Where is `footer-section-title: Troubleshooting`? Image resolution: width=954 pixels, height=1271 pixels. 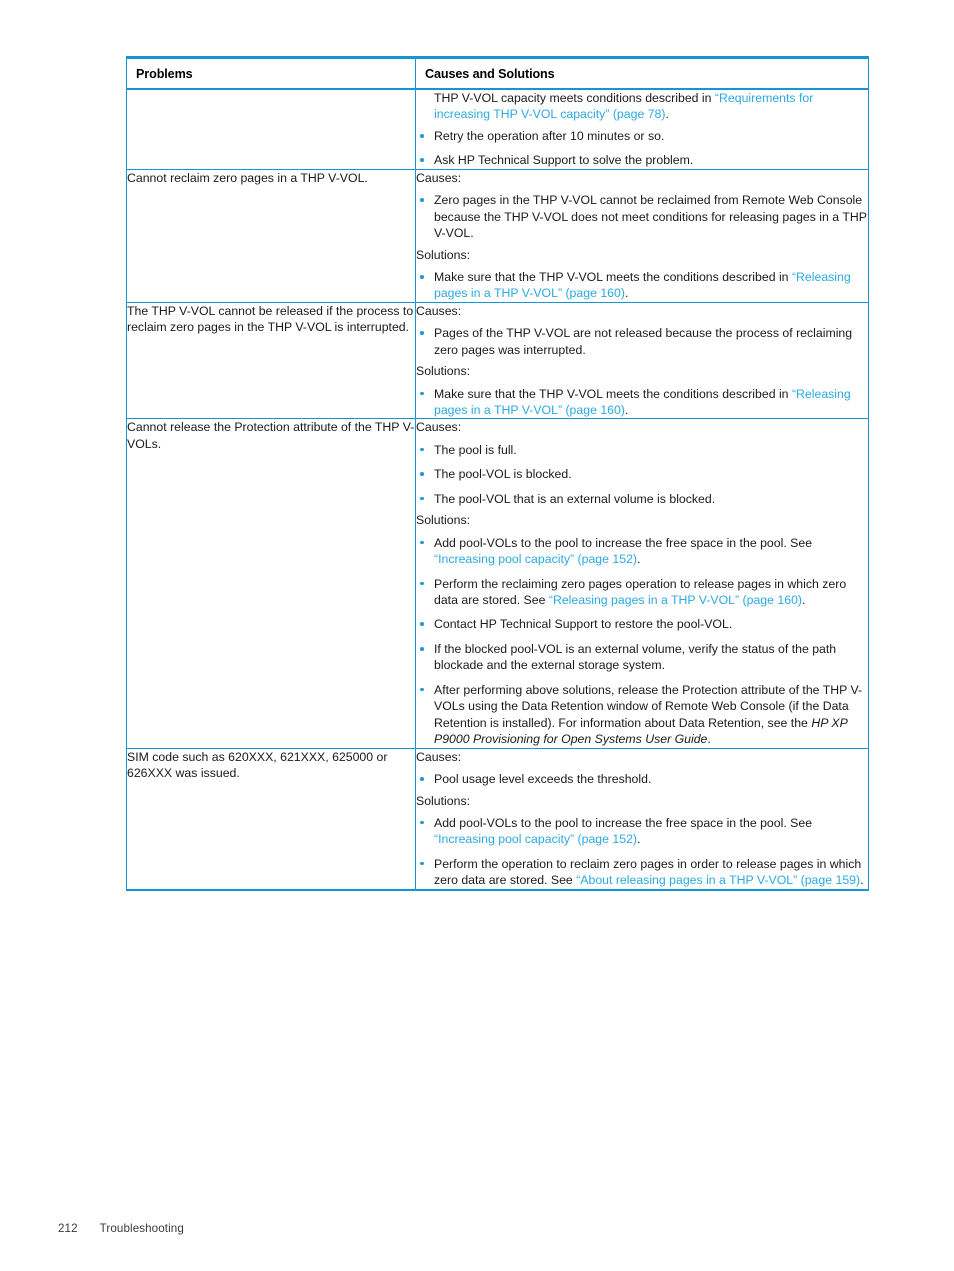 footer-section-title: Troubleshooting is located at coordinates (141, 1228).